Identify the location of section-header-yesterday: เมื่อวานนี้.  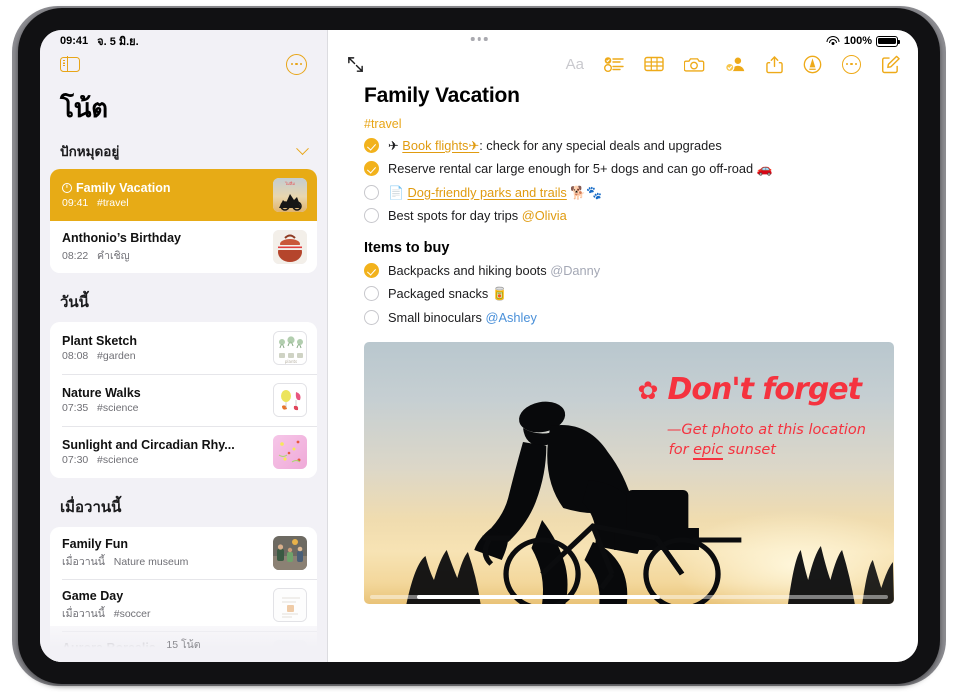
(183, 504).